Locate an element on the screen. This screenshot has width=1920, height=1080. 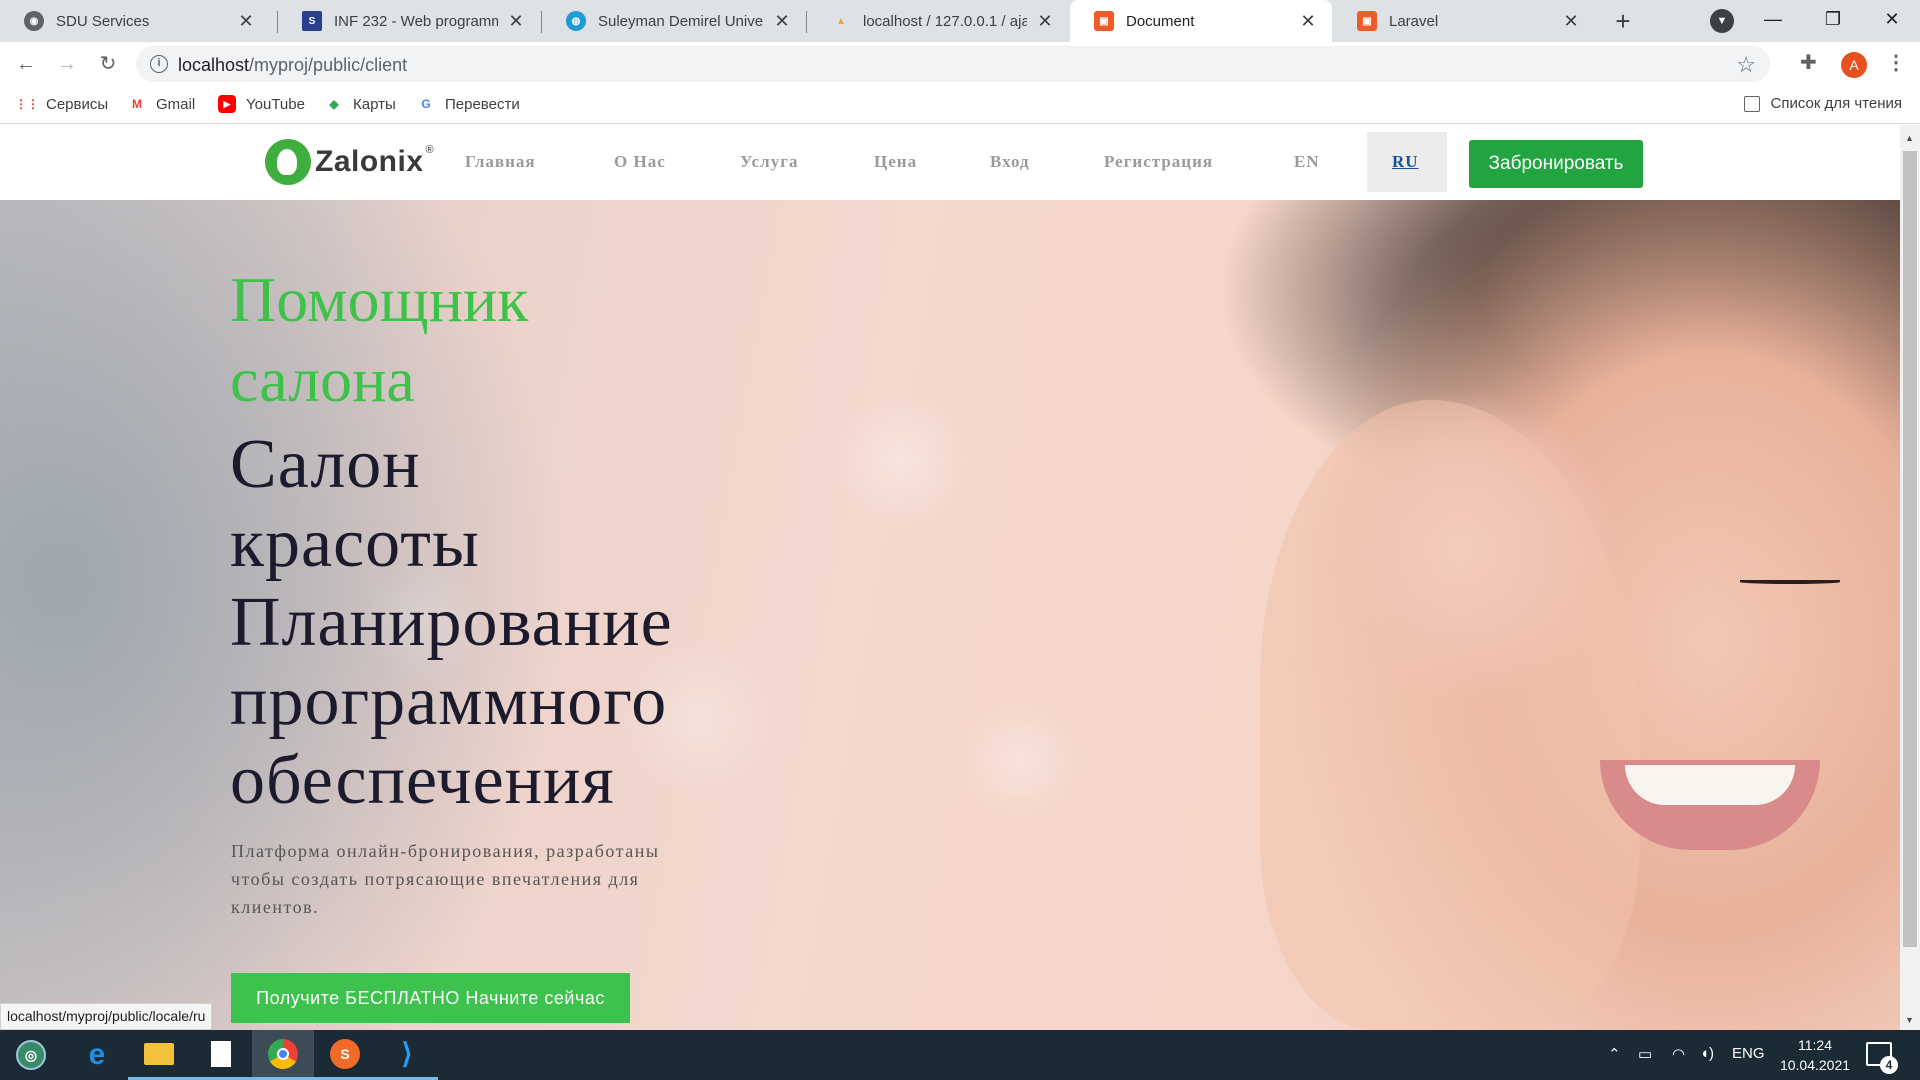
clock-time: 11:24 is located at coordinates (1815, 1045).